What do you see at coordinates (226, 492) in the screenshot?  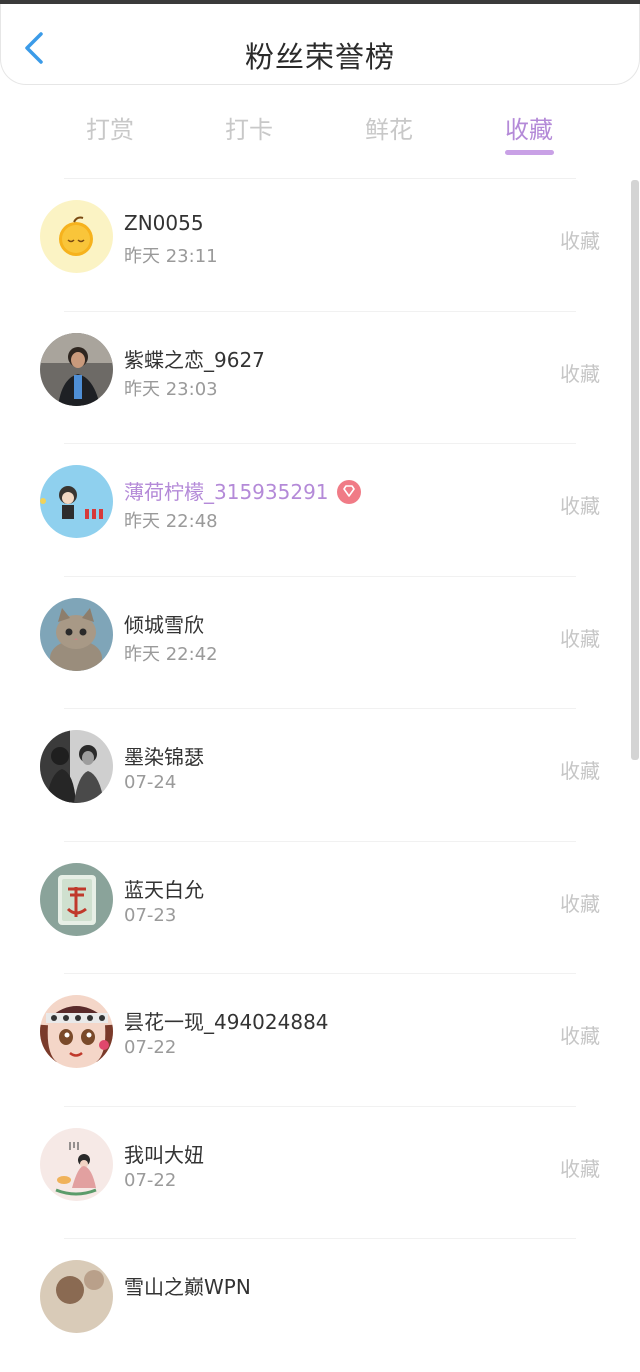 I see `user-name-text: 薄荷柠檬_315935291` at bounding box center [226, 492].